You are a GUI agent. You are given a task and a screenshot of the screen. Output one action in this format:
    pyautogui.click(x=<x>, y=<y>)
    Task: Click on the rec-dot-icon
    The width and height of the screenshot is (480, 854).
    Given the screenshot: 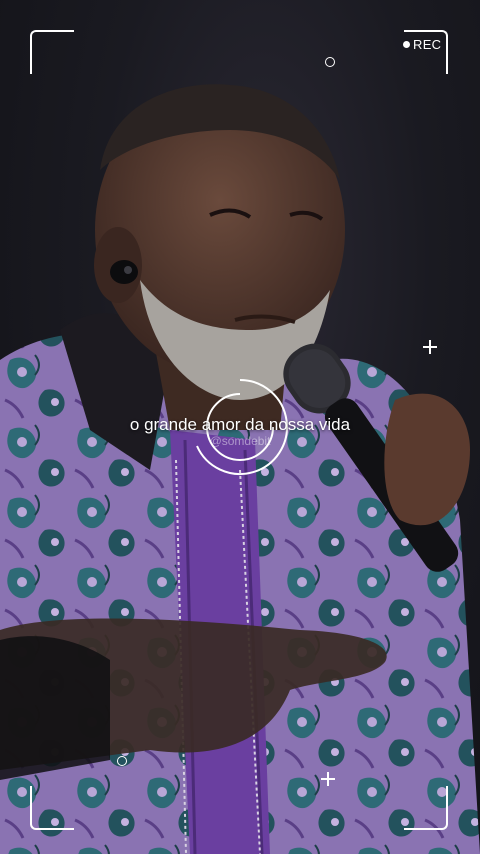 What is the action you would take?
    pyautogui.click(x=406, y=44)
    